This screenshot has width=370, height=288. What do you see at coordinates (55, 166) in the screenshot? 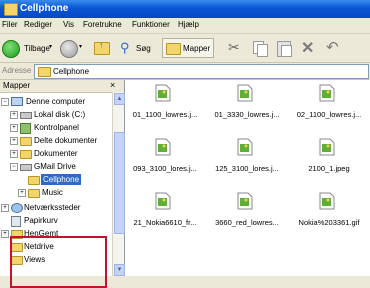
I see `tree-item-gmail-drive: − GMail Drive` at bounding box center [55, 166].